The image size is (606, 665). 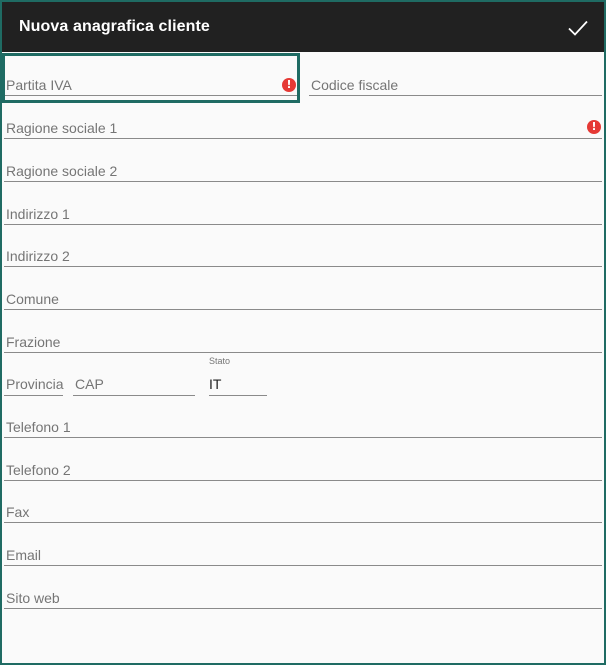 What do you see at coordinates (303, 293) in the screenshot?
I see `comune-field: Comune` at bounding box center [303, 293].